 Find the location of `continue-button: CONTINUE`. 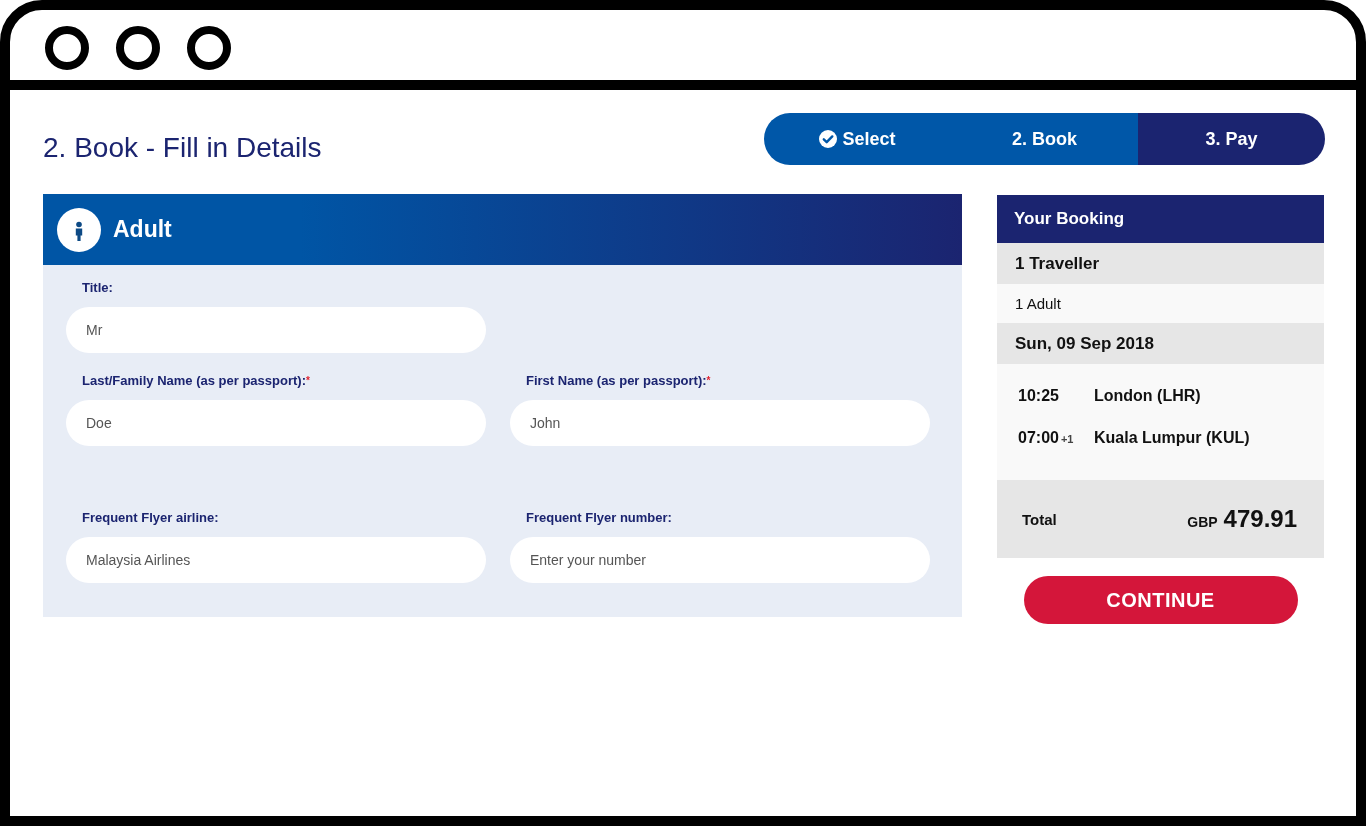

continue-button: CONTINUE is located at coordinates (1160, 600).